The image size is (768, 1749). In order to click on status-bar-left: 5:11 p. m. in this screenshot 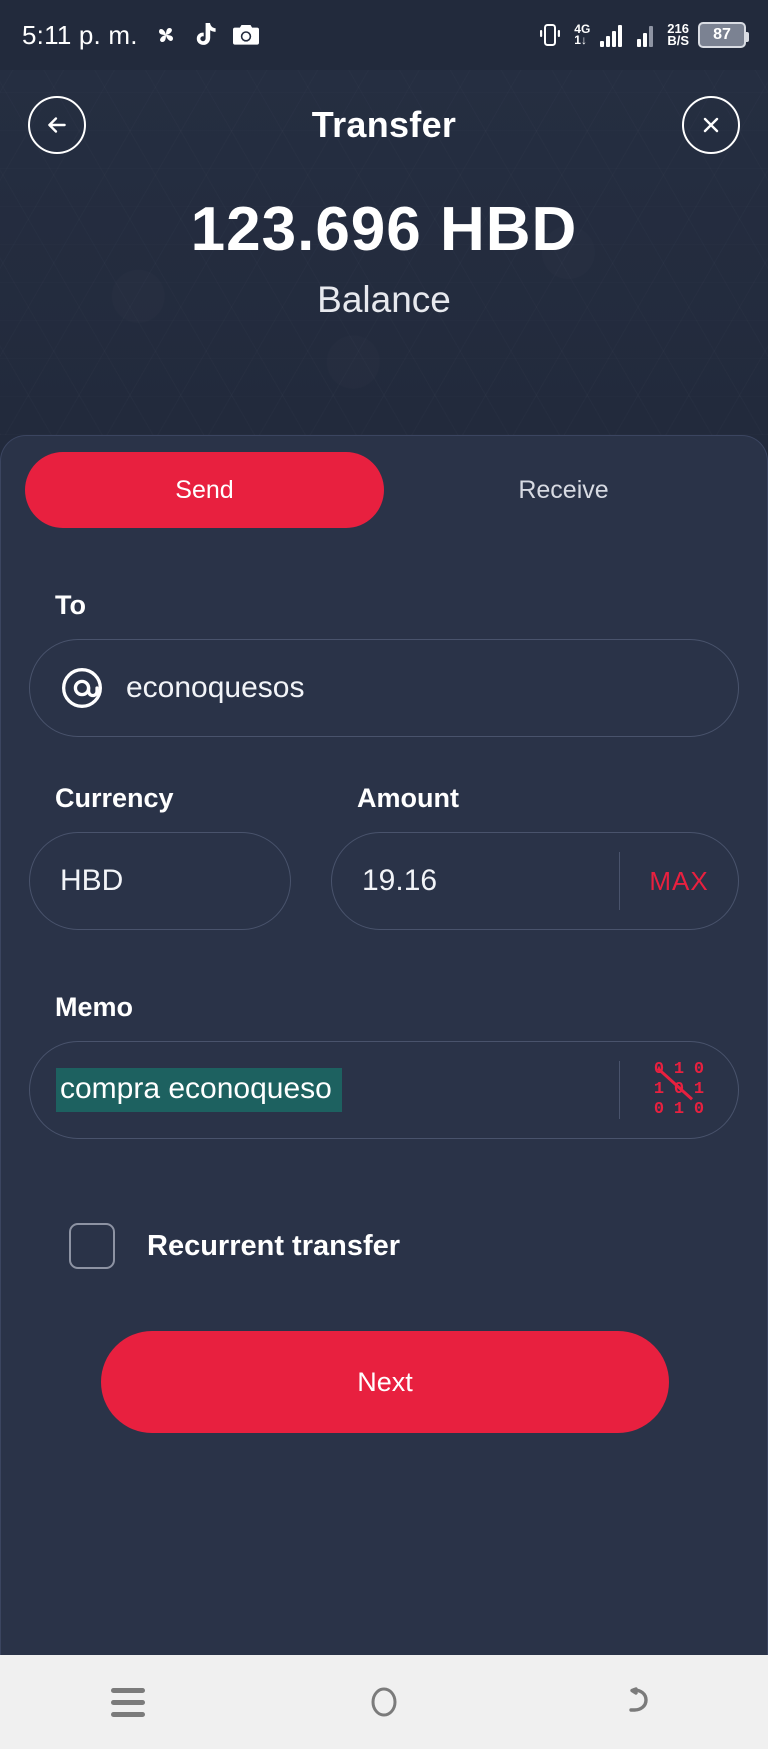, I will do `click(141, 35)`.